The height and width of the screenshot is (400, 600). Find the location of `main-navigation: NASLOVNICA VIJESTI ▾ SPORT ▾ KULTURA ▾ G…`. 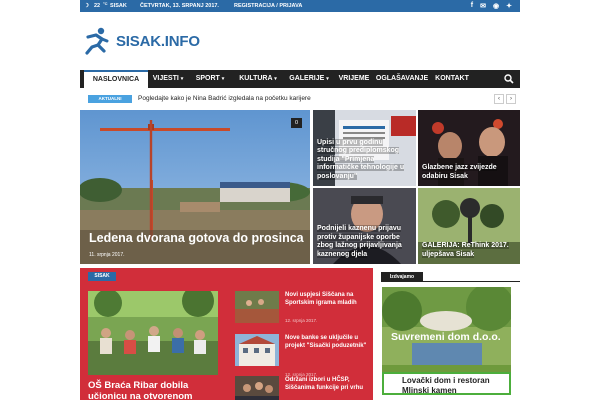

main-navigation: NASLOVNICA VIJESTI ▾ SPORT ▾ KULTURA ▾ G… is located at coordinates (300, 79).